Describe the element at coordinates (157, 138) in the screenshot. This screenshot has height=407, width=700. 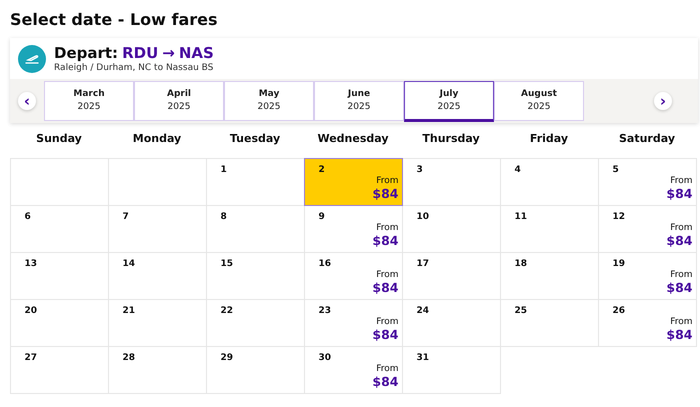
I see `weekday-label: Monday` at that location.